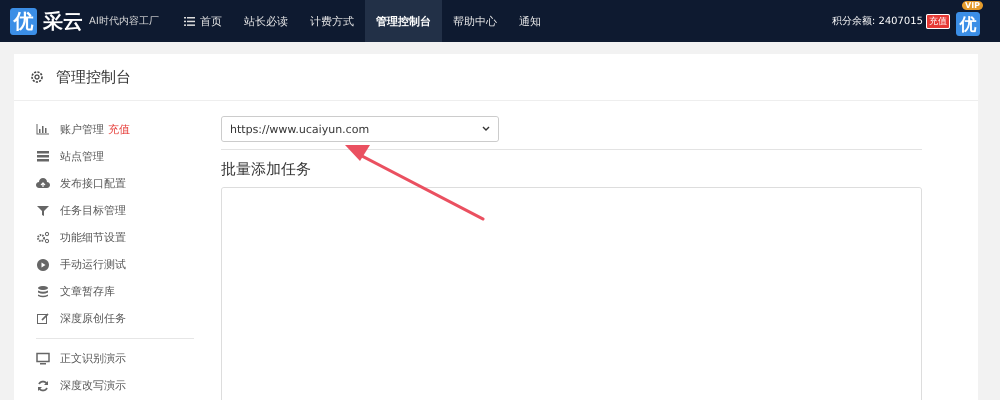 The width and height of the screenshot is (1000, 400). Describe the element at coordinates (124, 21) in the screenshot. I see `tagline: AI时代内容工厂` at that location.